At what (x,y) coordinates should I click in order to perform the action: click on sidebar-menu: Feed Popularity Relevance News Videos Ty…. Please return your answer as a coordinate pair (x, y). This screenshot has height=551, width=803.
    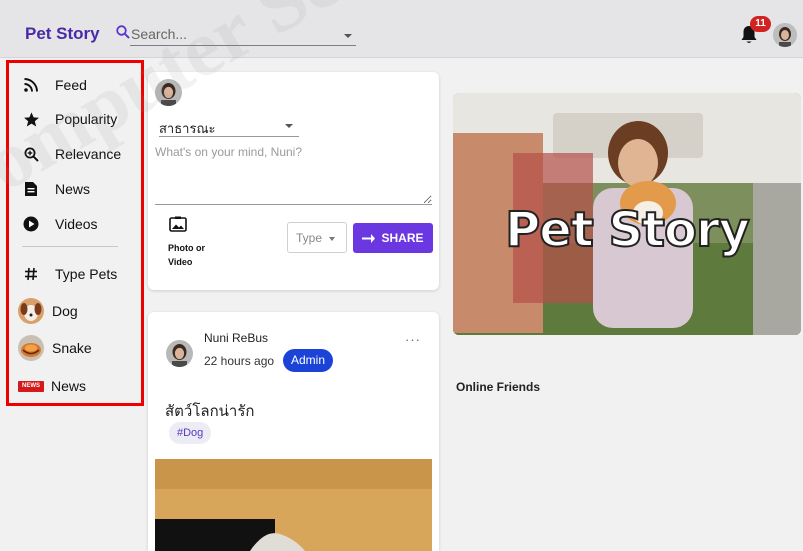
    Looking at the image, I should click on (75, 233).